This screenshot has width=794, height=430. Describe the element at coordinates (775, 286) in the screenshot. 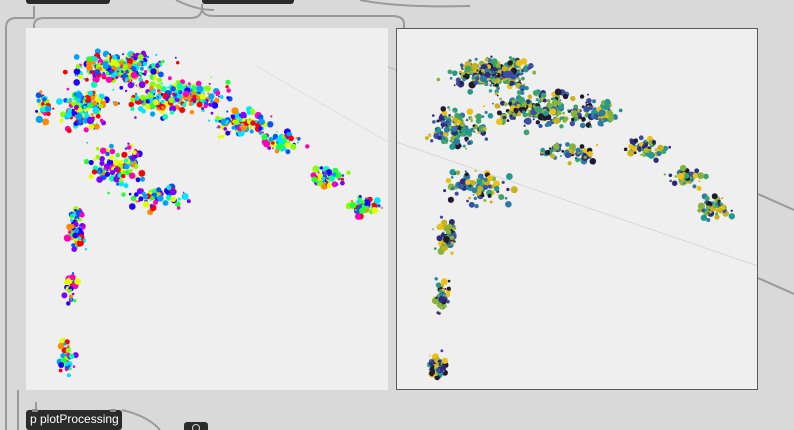

I see `patch-cord-right-lower` at that location.